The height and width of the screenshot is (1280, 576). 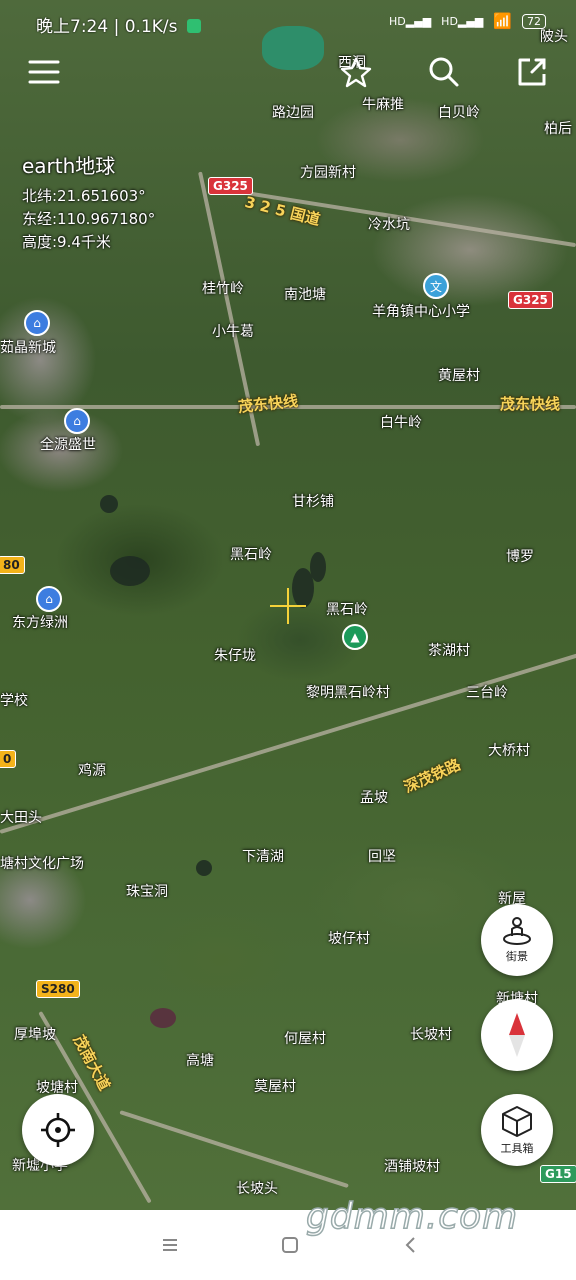 I want to click on route-shield: S280, so click(x=58, y=989).